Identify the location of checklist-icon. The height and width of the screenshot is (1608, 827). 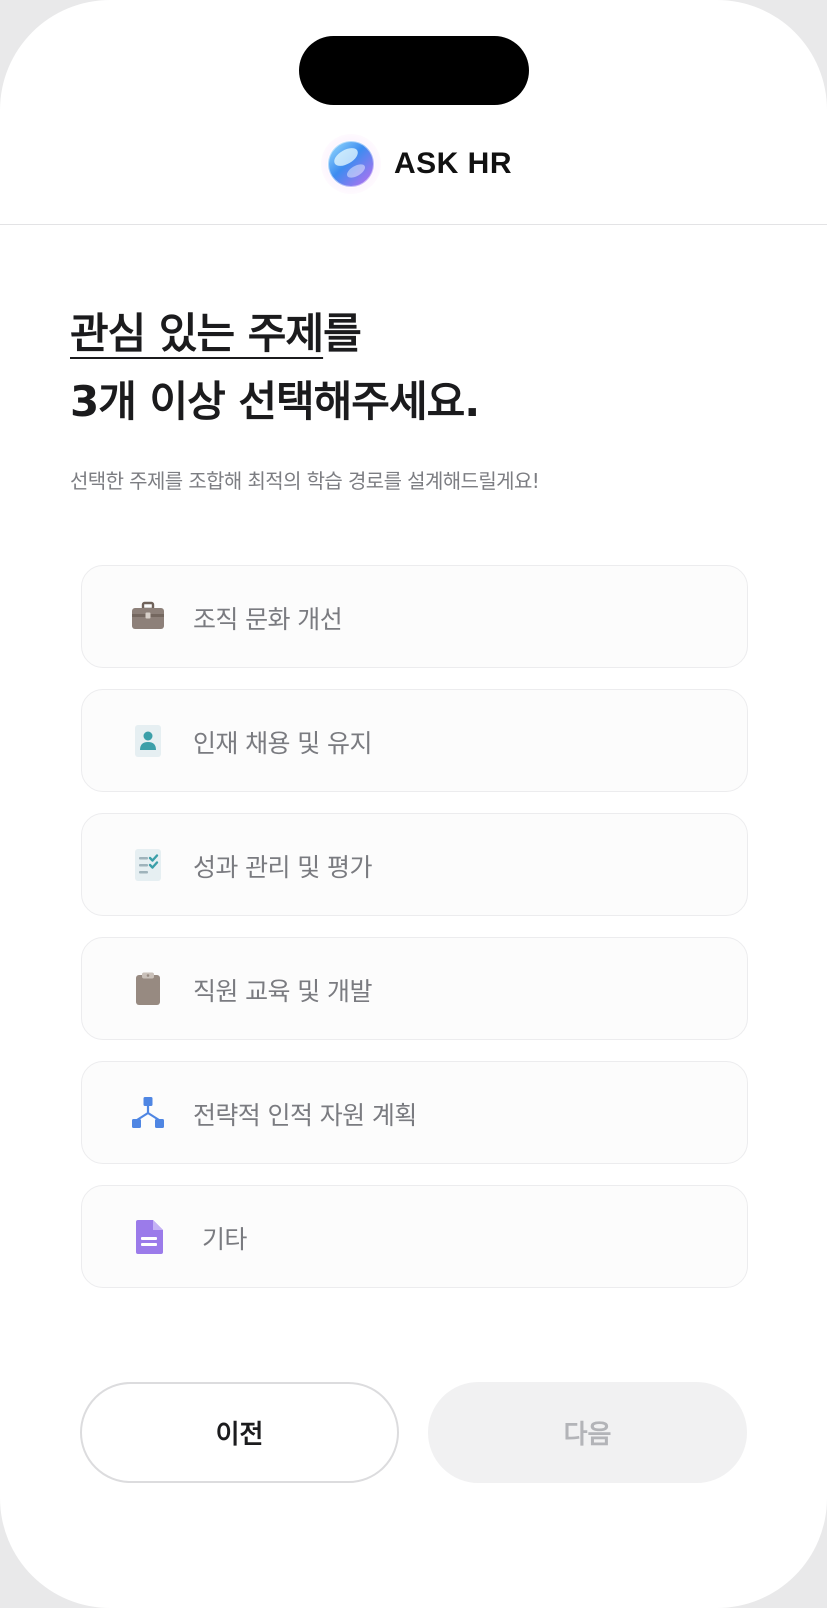
(148, 865).